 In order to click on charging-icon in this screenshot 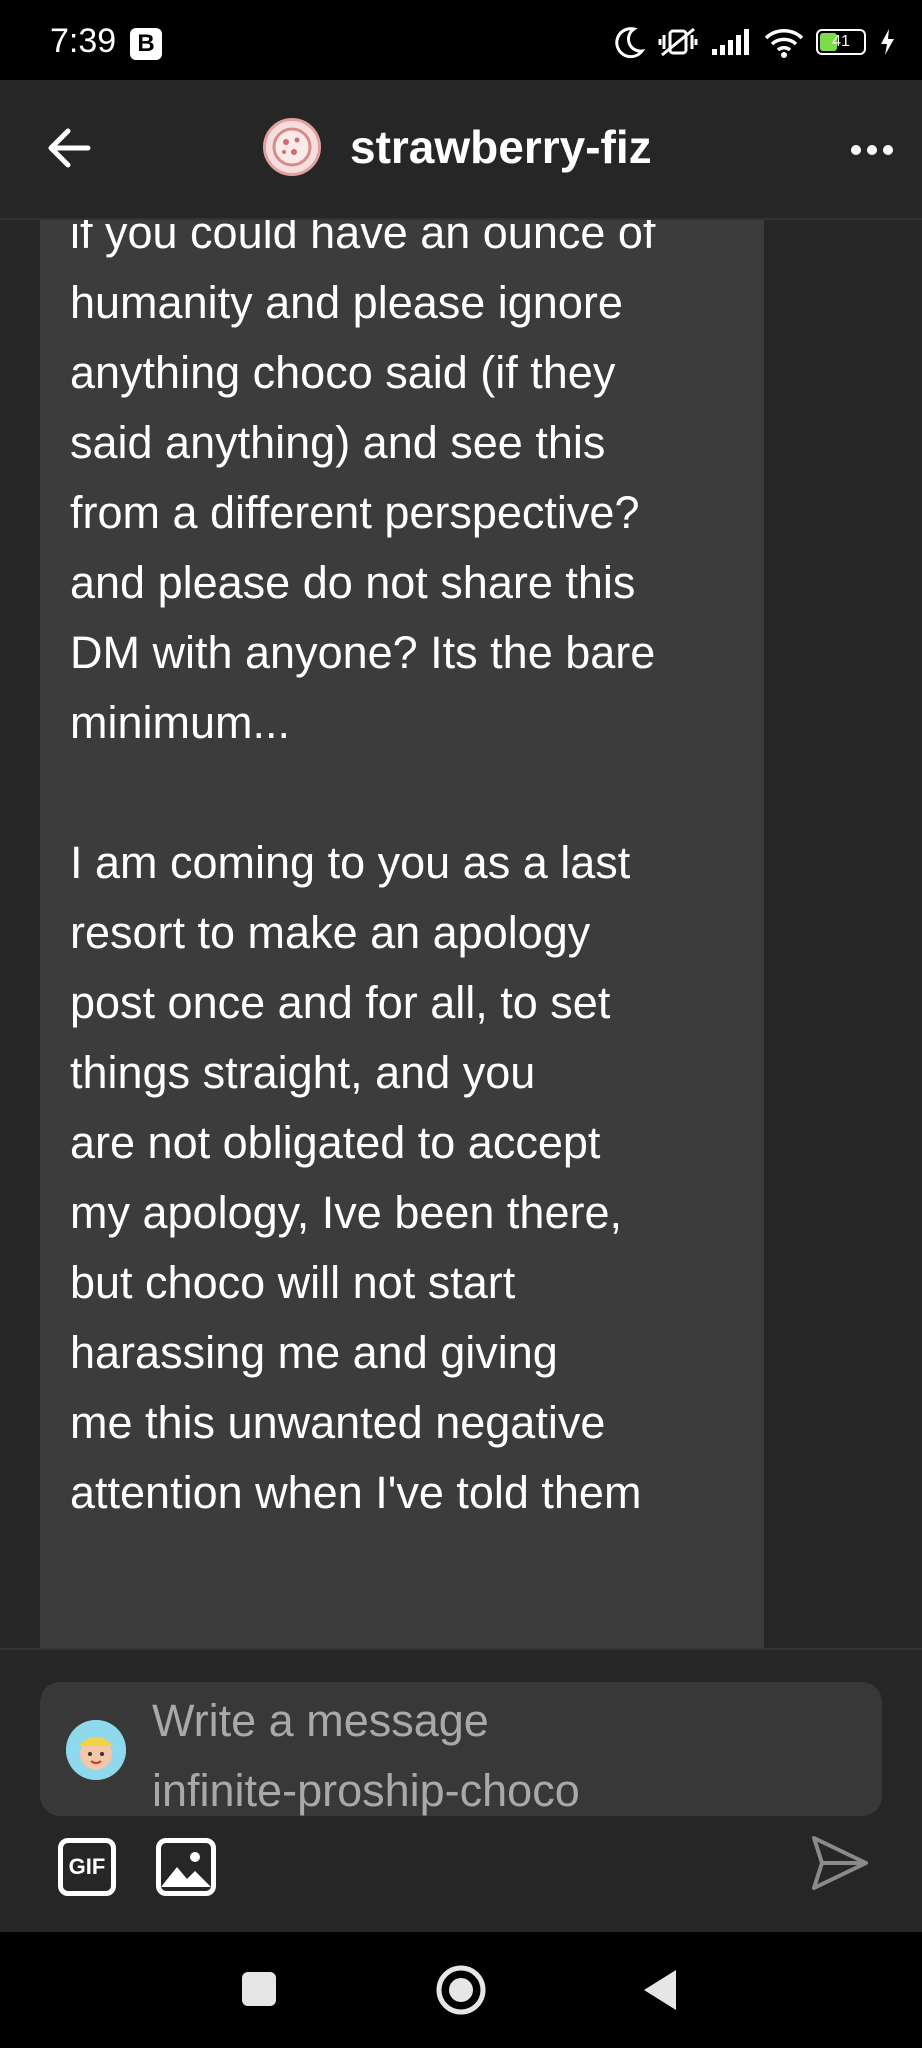, I will do `click(887, 42)`.